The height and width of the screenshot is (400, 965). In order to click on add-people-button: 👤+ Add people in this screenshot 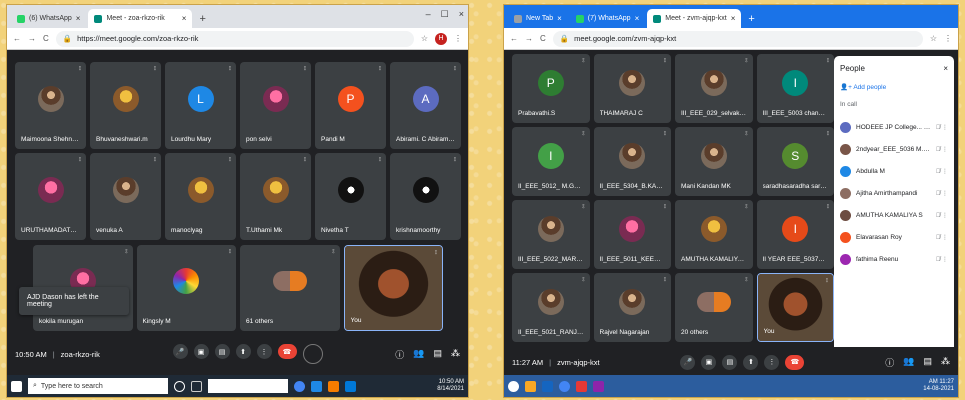, I will do `click(894, 87)`.